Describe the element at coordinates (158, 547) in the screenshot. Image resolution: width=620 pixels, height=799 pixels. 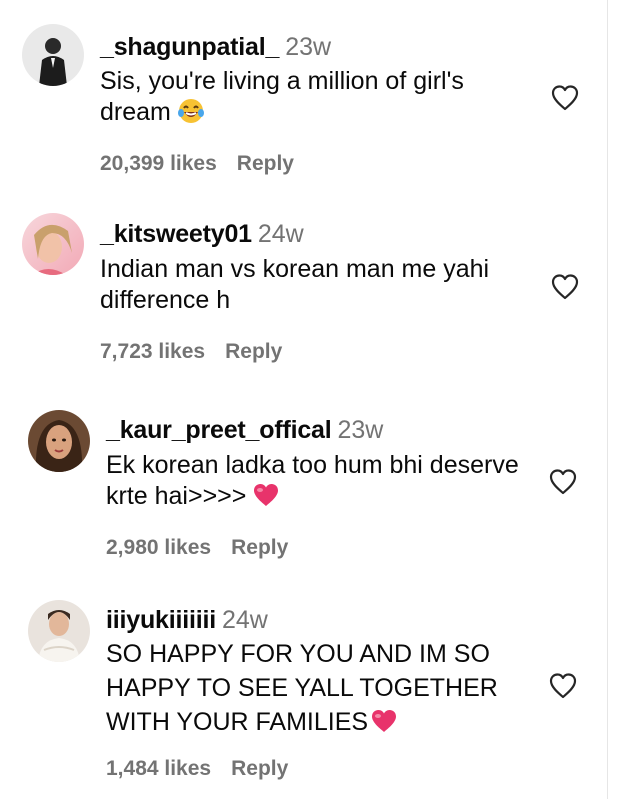
I see `comment-like-count: 2,980 likes` at that location.